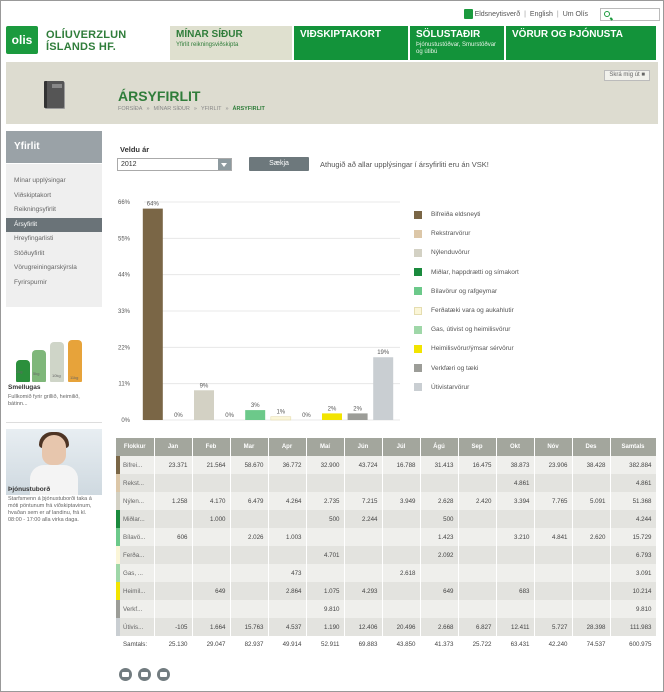 The width and height of the screenshot is (664, 692). What do you see at coordinates (351, 43) in the screenshot?
I see `nav-tab: VIÐSKIPTAKORT` at bounding box center [351, 43].